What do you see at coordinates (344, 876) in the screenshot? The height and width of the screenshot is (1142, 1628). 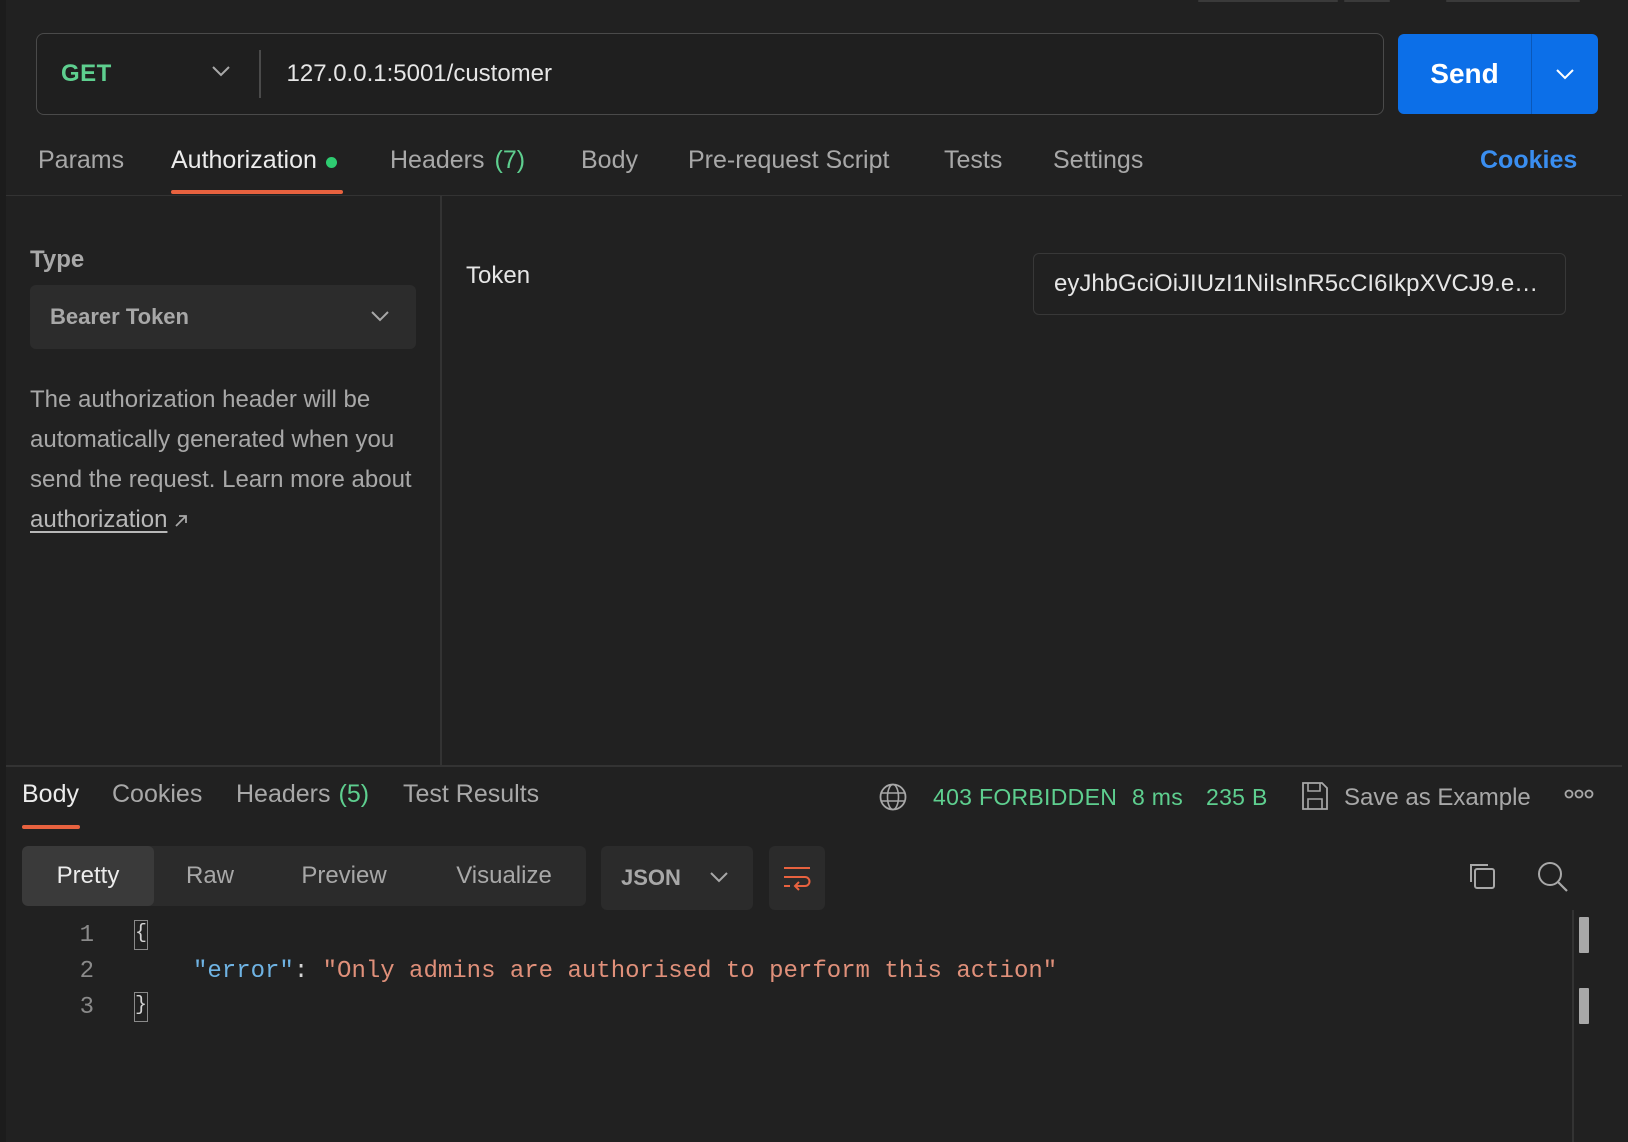 I see `view-preview: Preview` at bounding box center [344, 876].